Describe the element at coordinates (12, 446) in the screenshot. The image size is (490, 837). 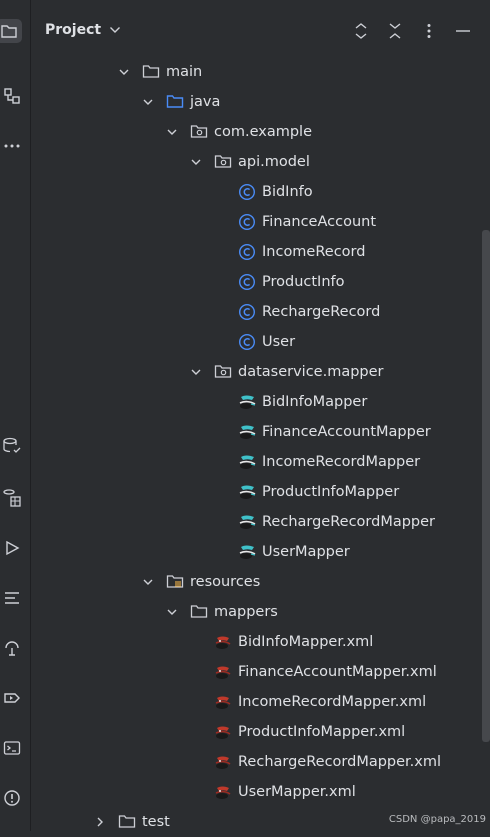
I see `database-icon` at that location.